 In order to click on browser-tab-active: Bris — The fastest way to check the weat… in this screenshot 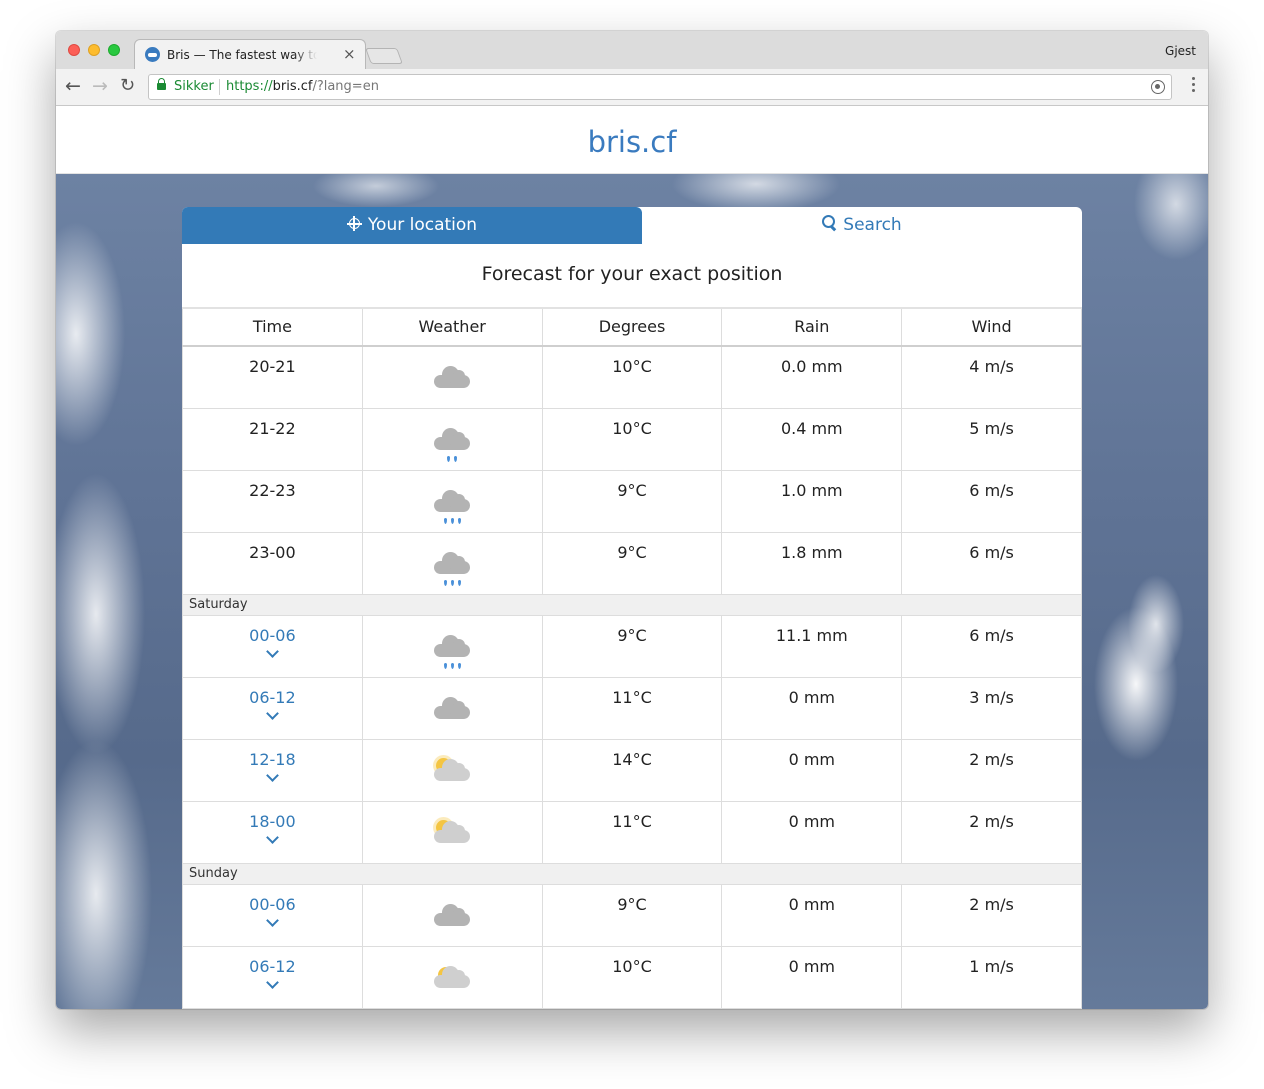, I will do `click(250, 54)`.